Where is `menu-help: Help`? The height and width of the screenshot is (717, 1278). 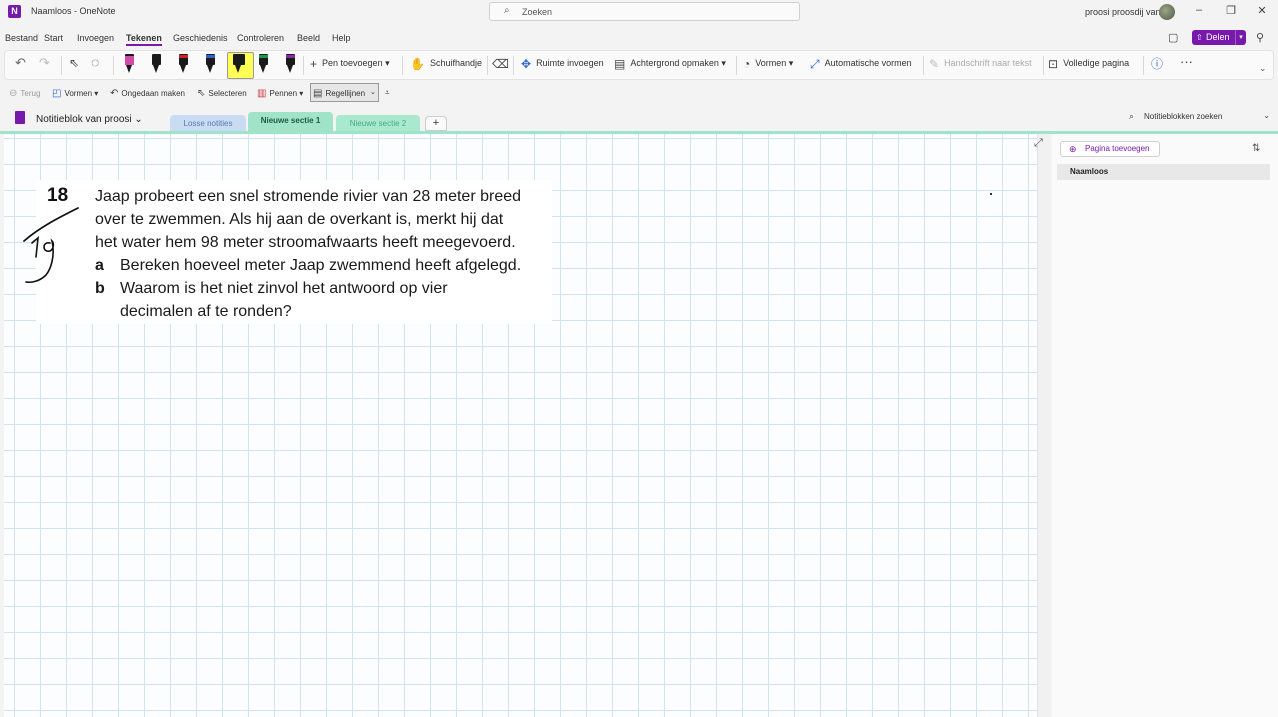
menu-help: Help is located at coordinates (341, 38).